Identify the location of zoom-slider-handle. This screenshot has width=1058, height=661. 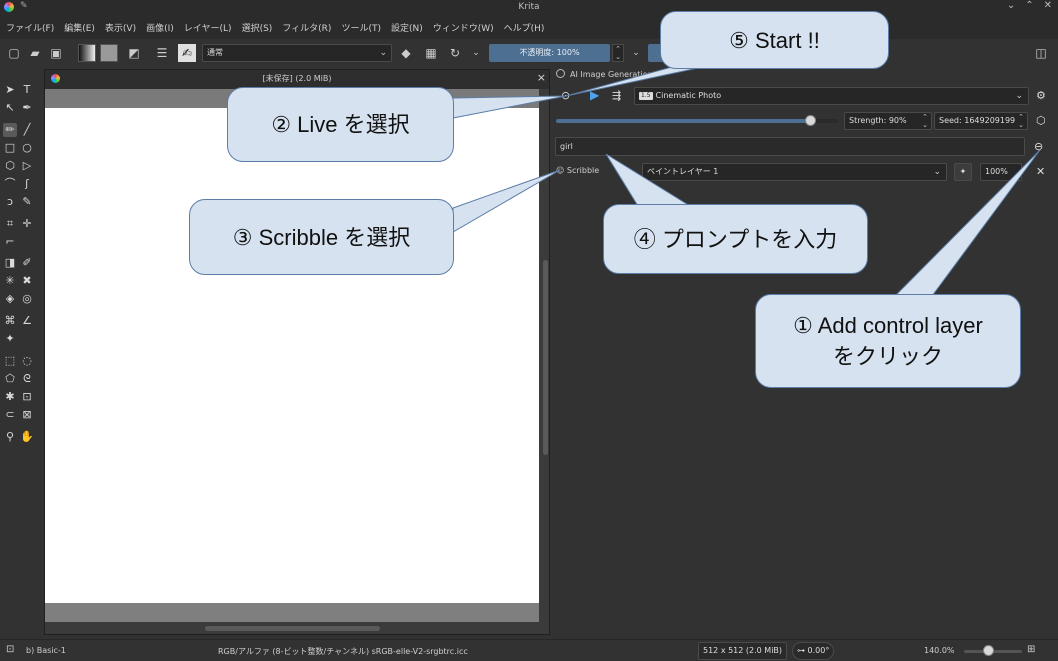
(988, 650).